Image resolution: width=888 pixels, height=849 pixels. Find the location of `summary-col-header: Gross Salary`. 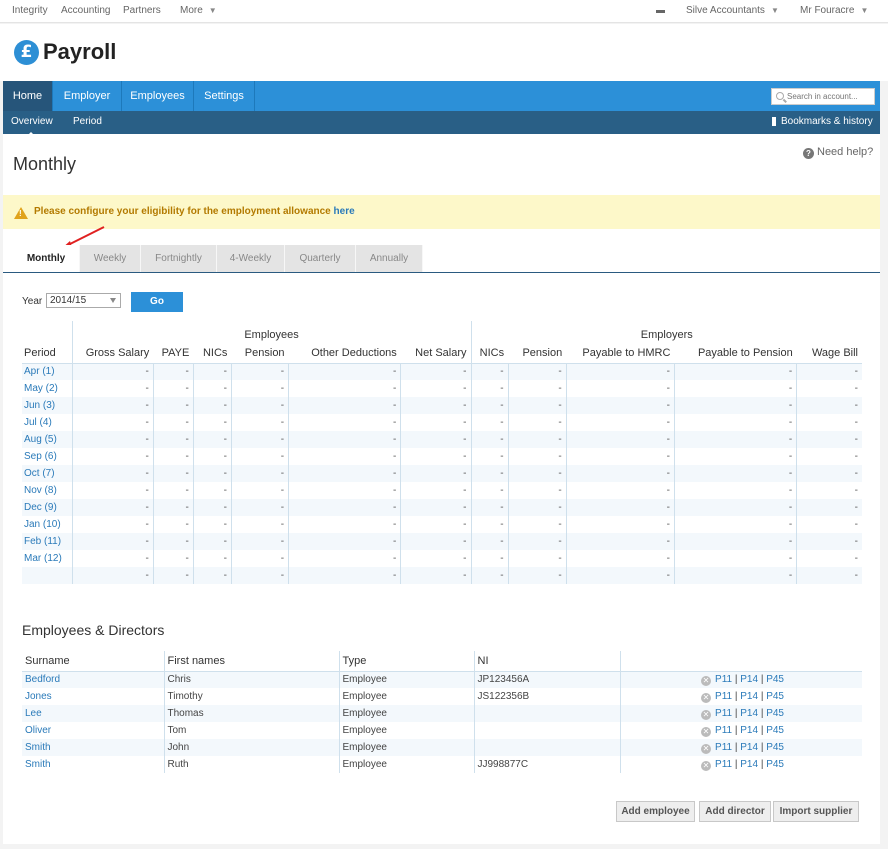

summary-col-header: Gross Salary is located at coordinates (112, 353).